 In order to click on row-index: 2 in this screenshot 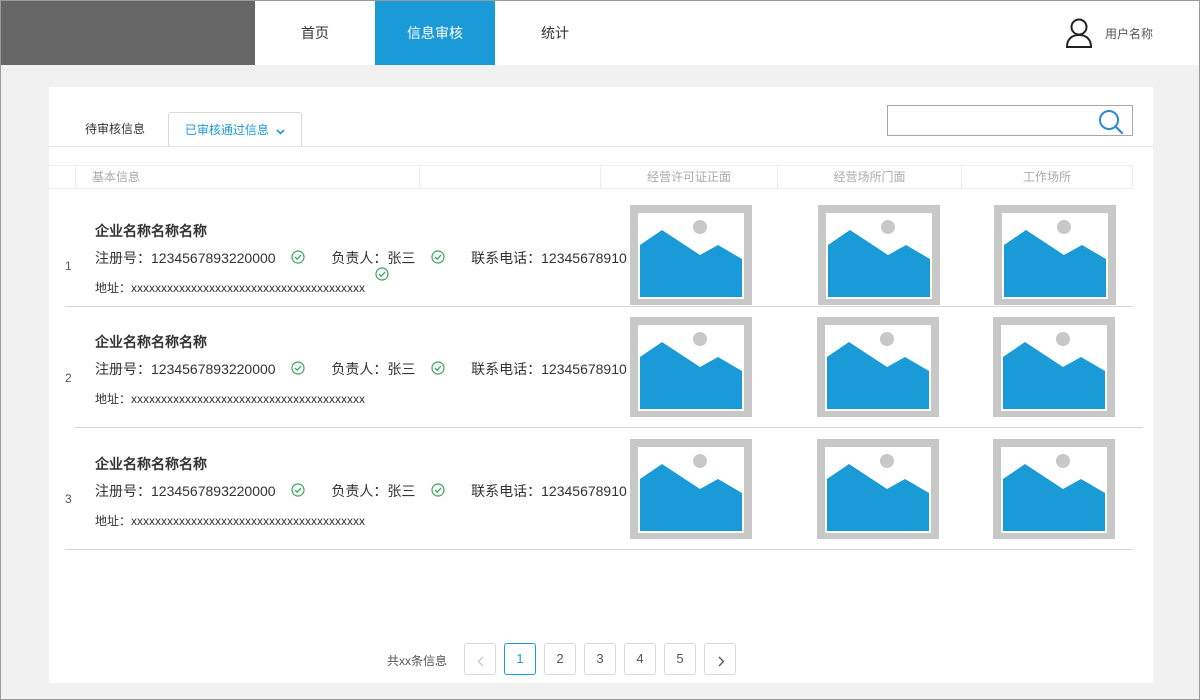, I will do `click(68, 378)`.